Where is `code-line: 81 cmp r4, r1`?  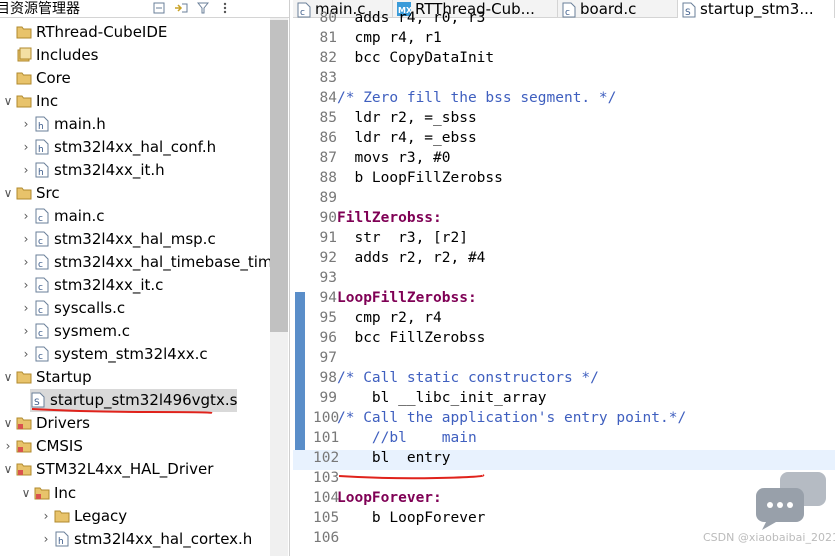 code-line: 81 cmp r4, r1 is located at coordinates (564, 40).